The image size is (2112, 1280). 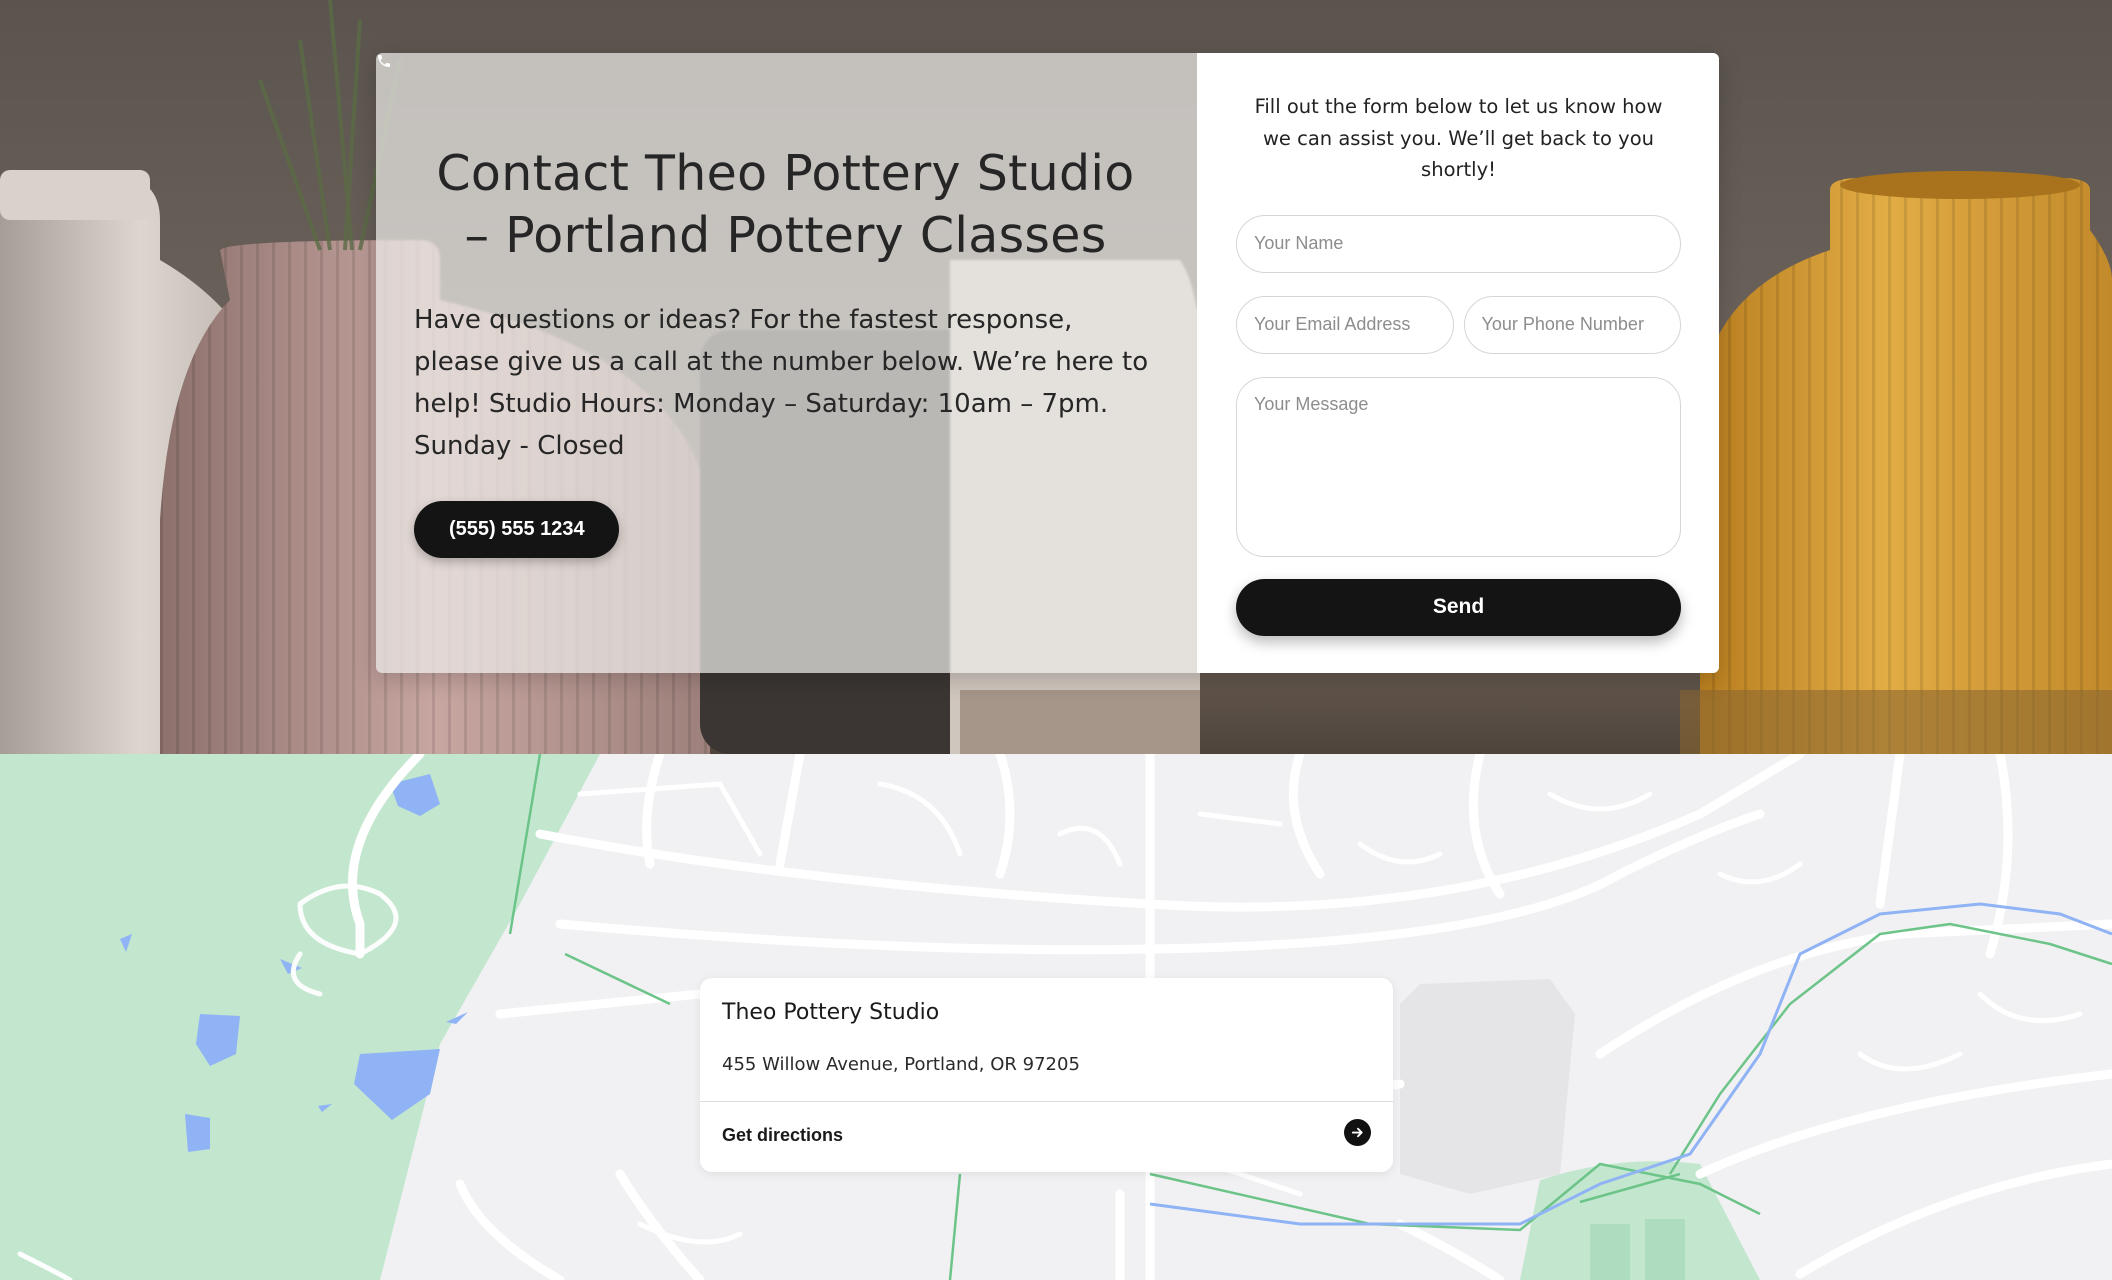 What do you see at coordinates (1357, 1132) in the screenshot?
I see `arrow-right-icon` at bounding box center [1357, 1132].